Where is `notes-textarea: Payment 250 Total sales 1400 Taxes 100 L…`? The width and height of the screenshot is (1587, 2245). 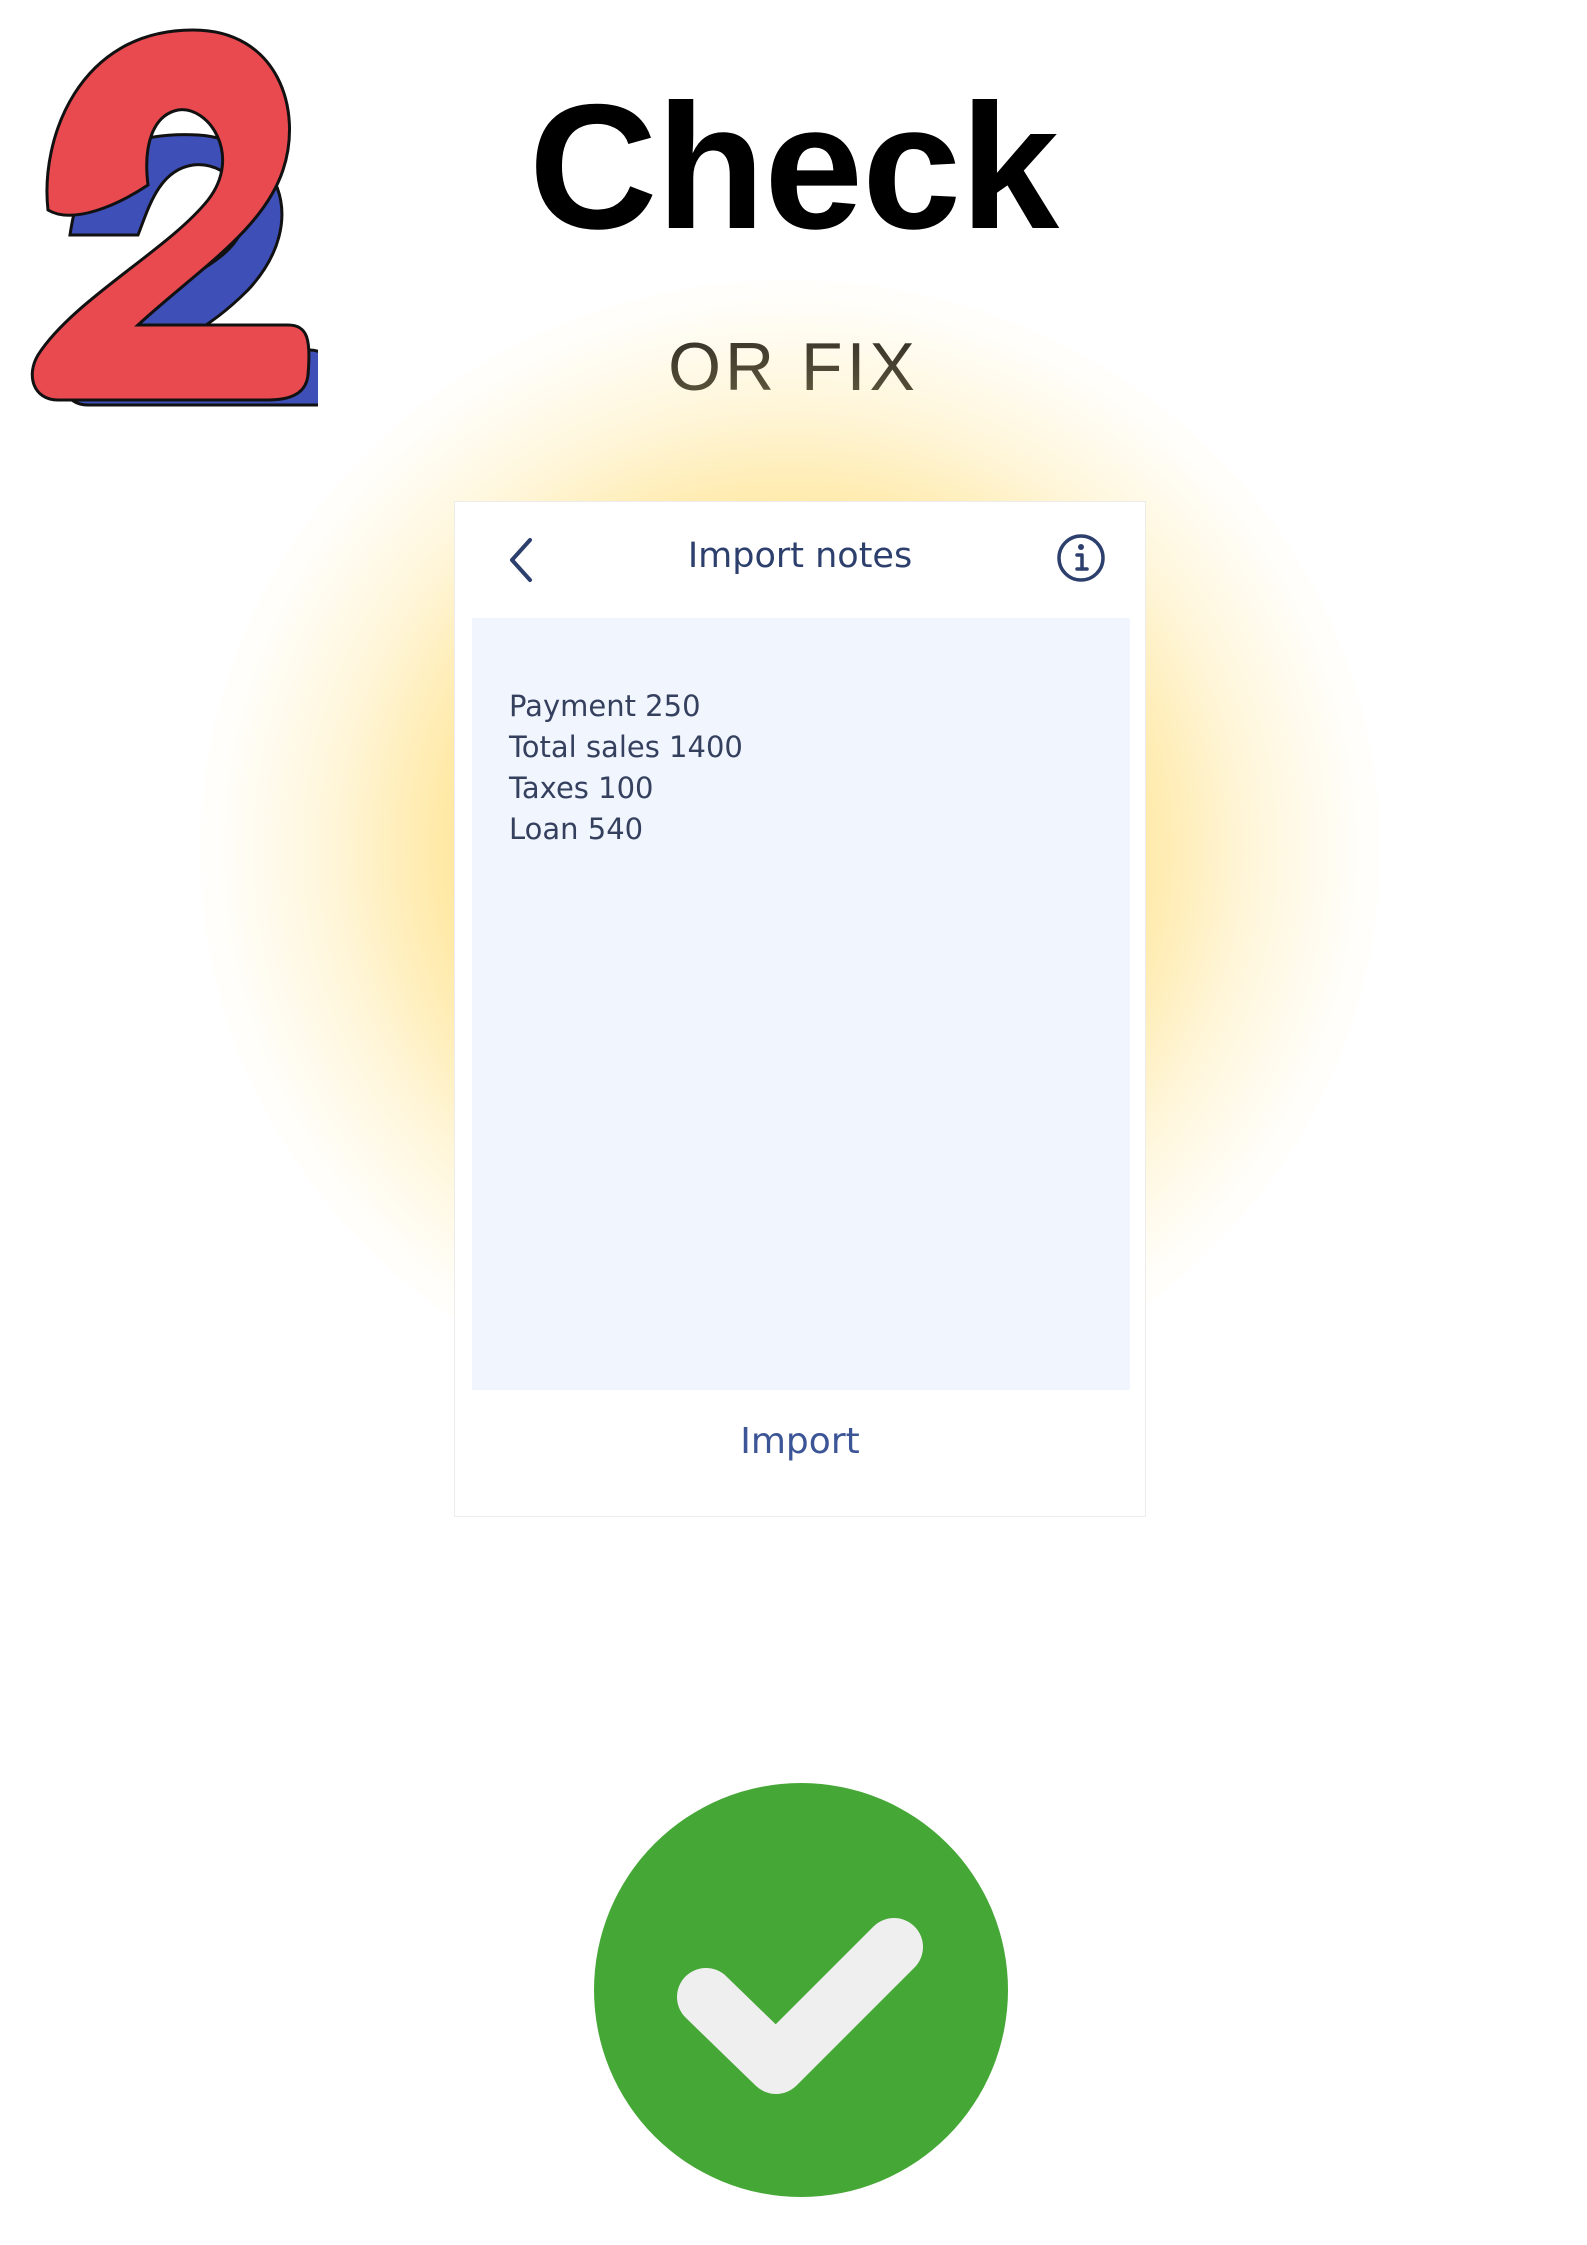 notes-textarea: Payment 250 Total sales 1400 Taxes 100 L… is located at coordinates (801, 1004).